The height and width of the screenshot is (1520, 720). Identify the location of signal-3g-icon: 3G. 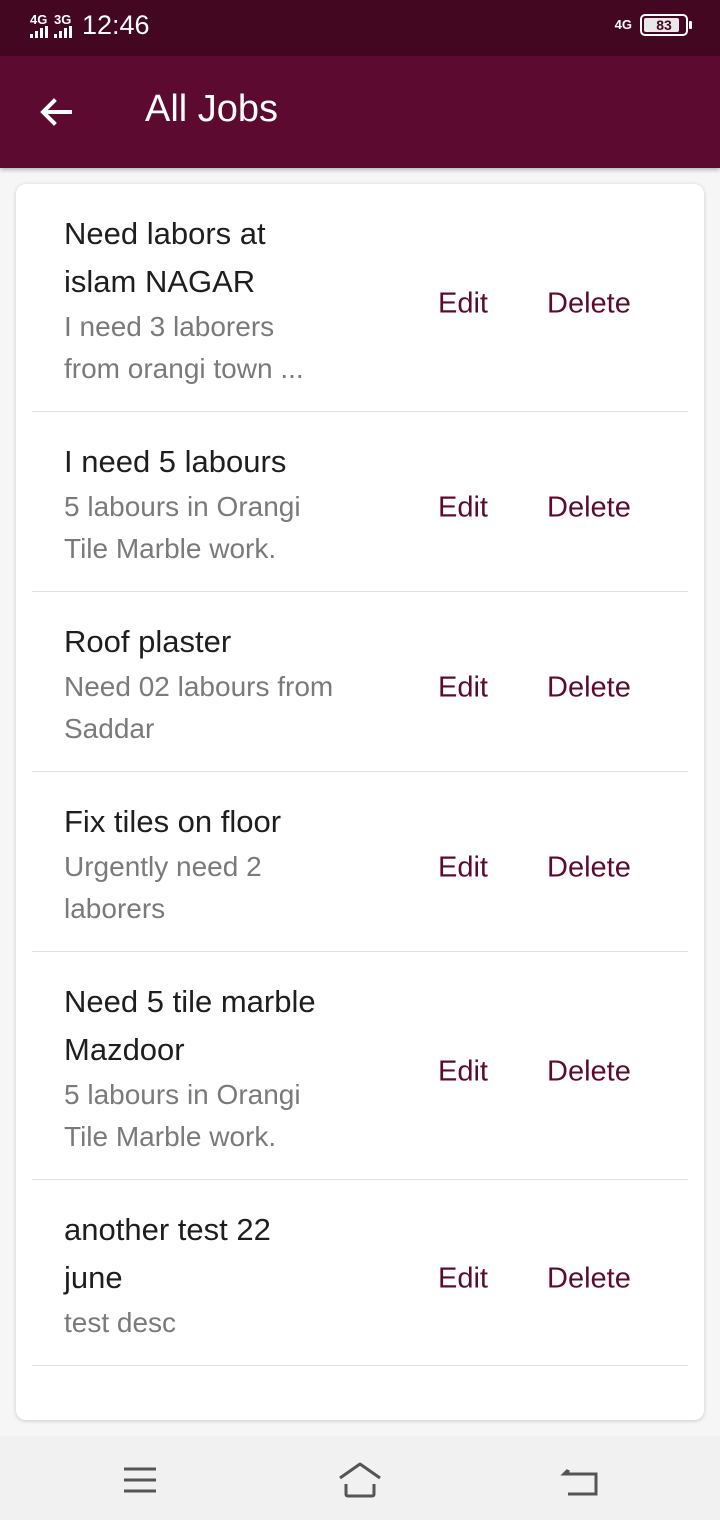
(63, 25).